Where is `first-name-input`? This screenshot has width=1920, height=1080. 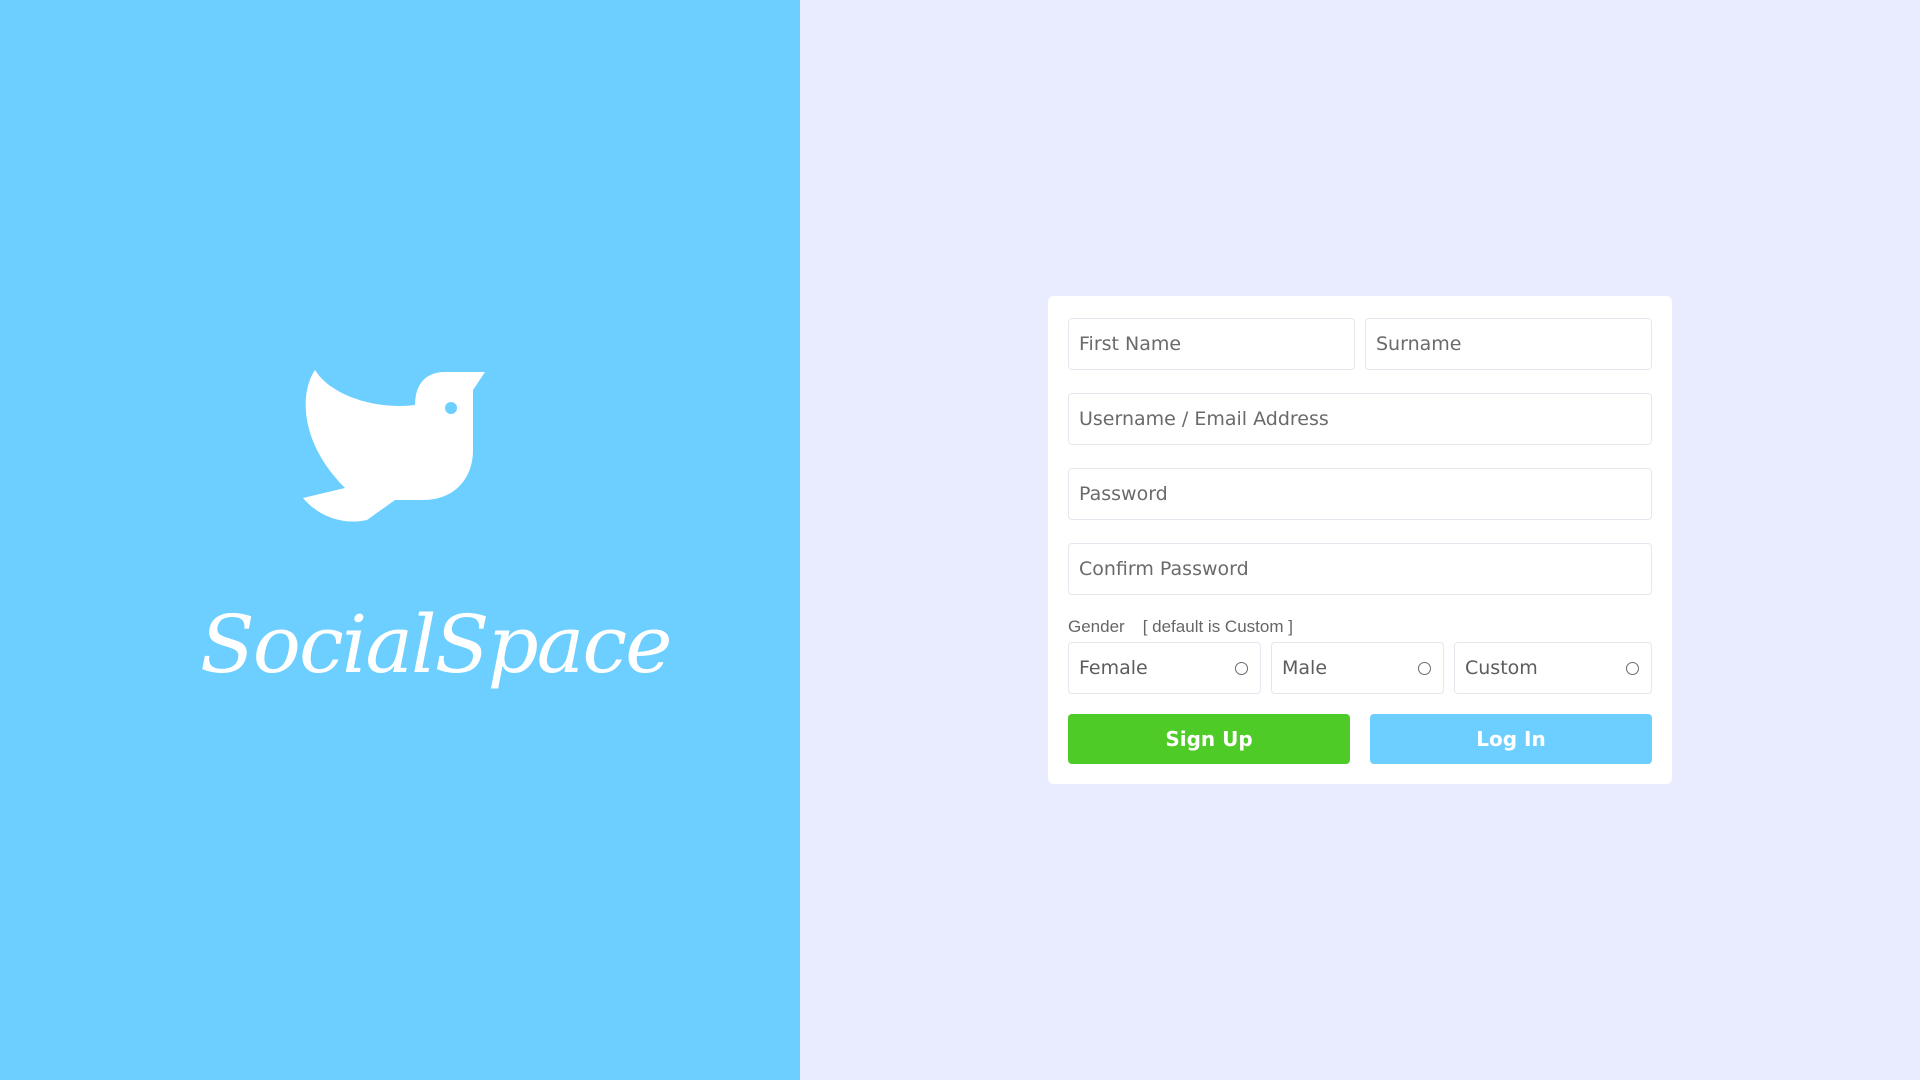
first-name-input is located at coordinates (1211, 344).